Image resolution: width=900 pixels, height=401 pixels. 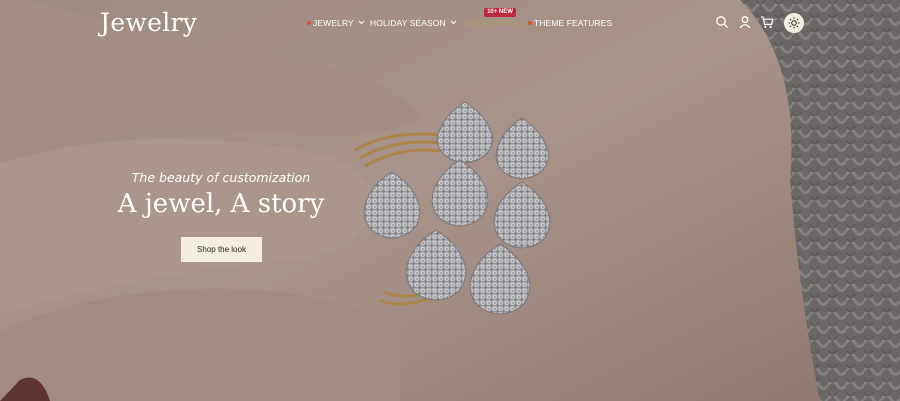 I want to click on nav-item-theme-features: THEME FEATURES, so click(x=570, y=23).